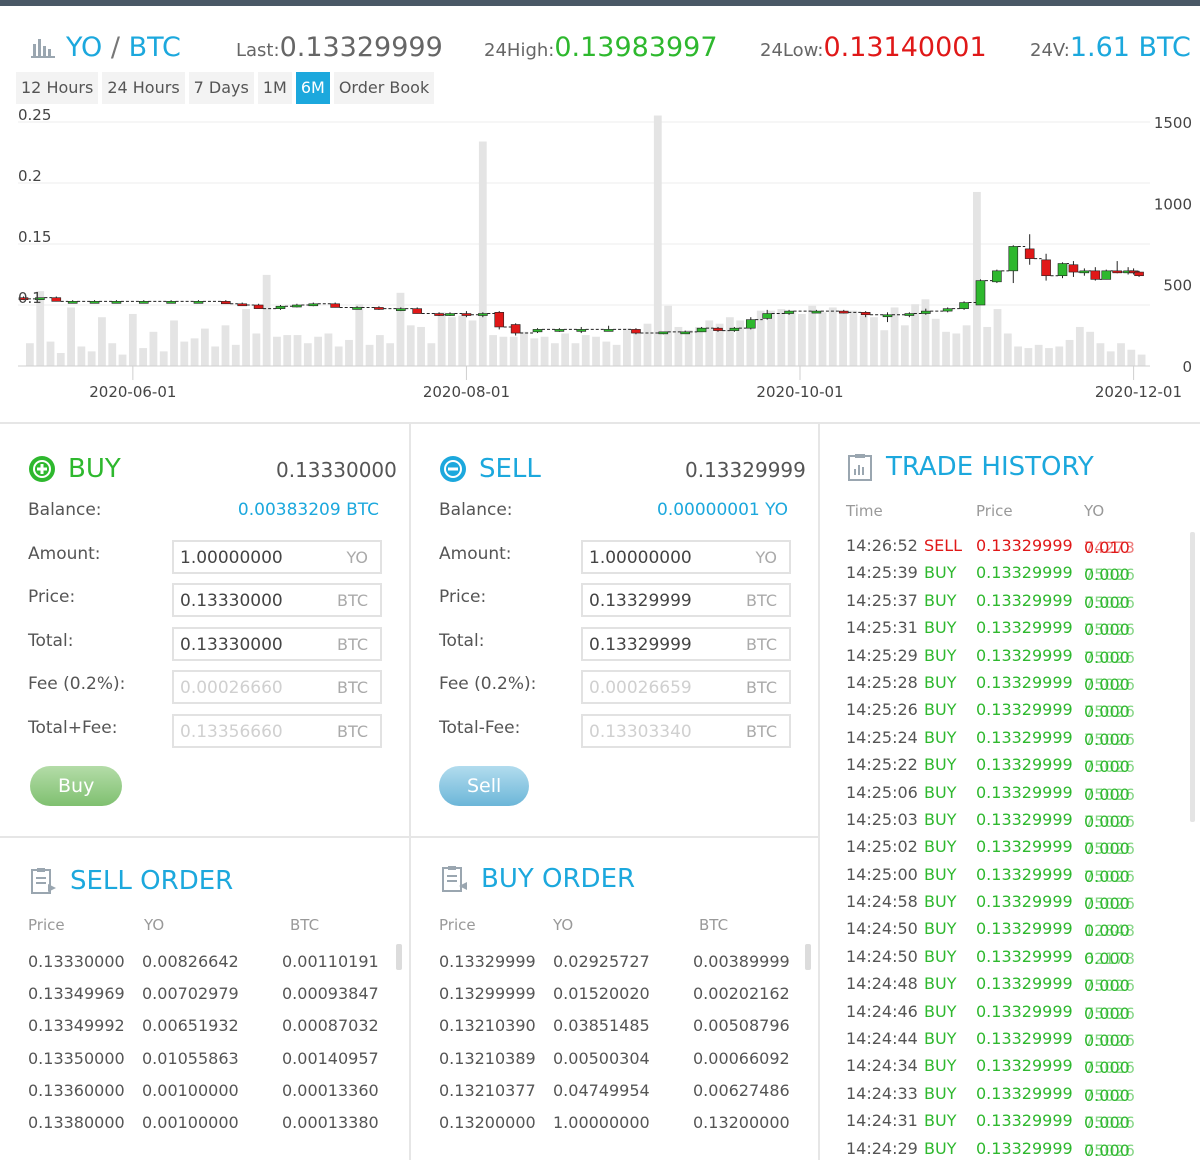 The image size is (1200, 1160). What do you see at coordinates (1016, 657) in the screenshot?
I see `trade-row: 14:25:29 BUY 0.13329999 0.000 75026` at bounding box center [1016, 657].